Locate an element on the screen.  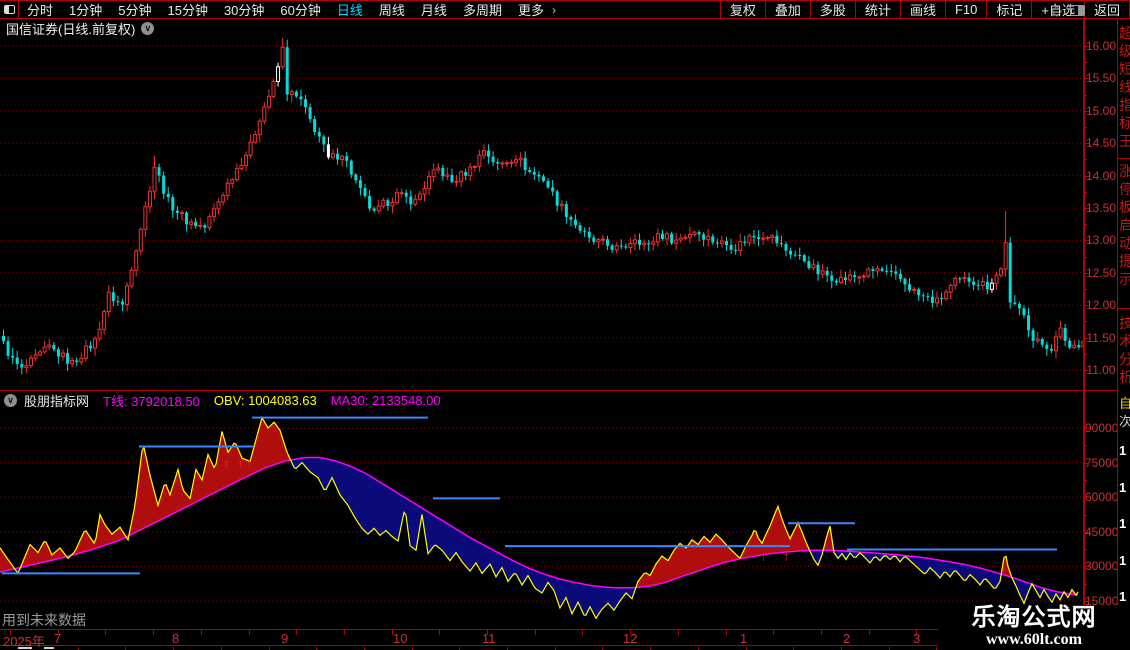
tab-30min: 30分钟 is located at coordinates (244, 9).